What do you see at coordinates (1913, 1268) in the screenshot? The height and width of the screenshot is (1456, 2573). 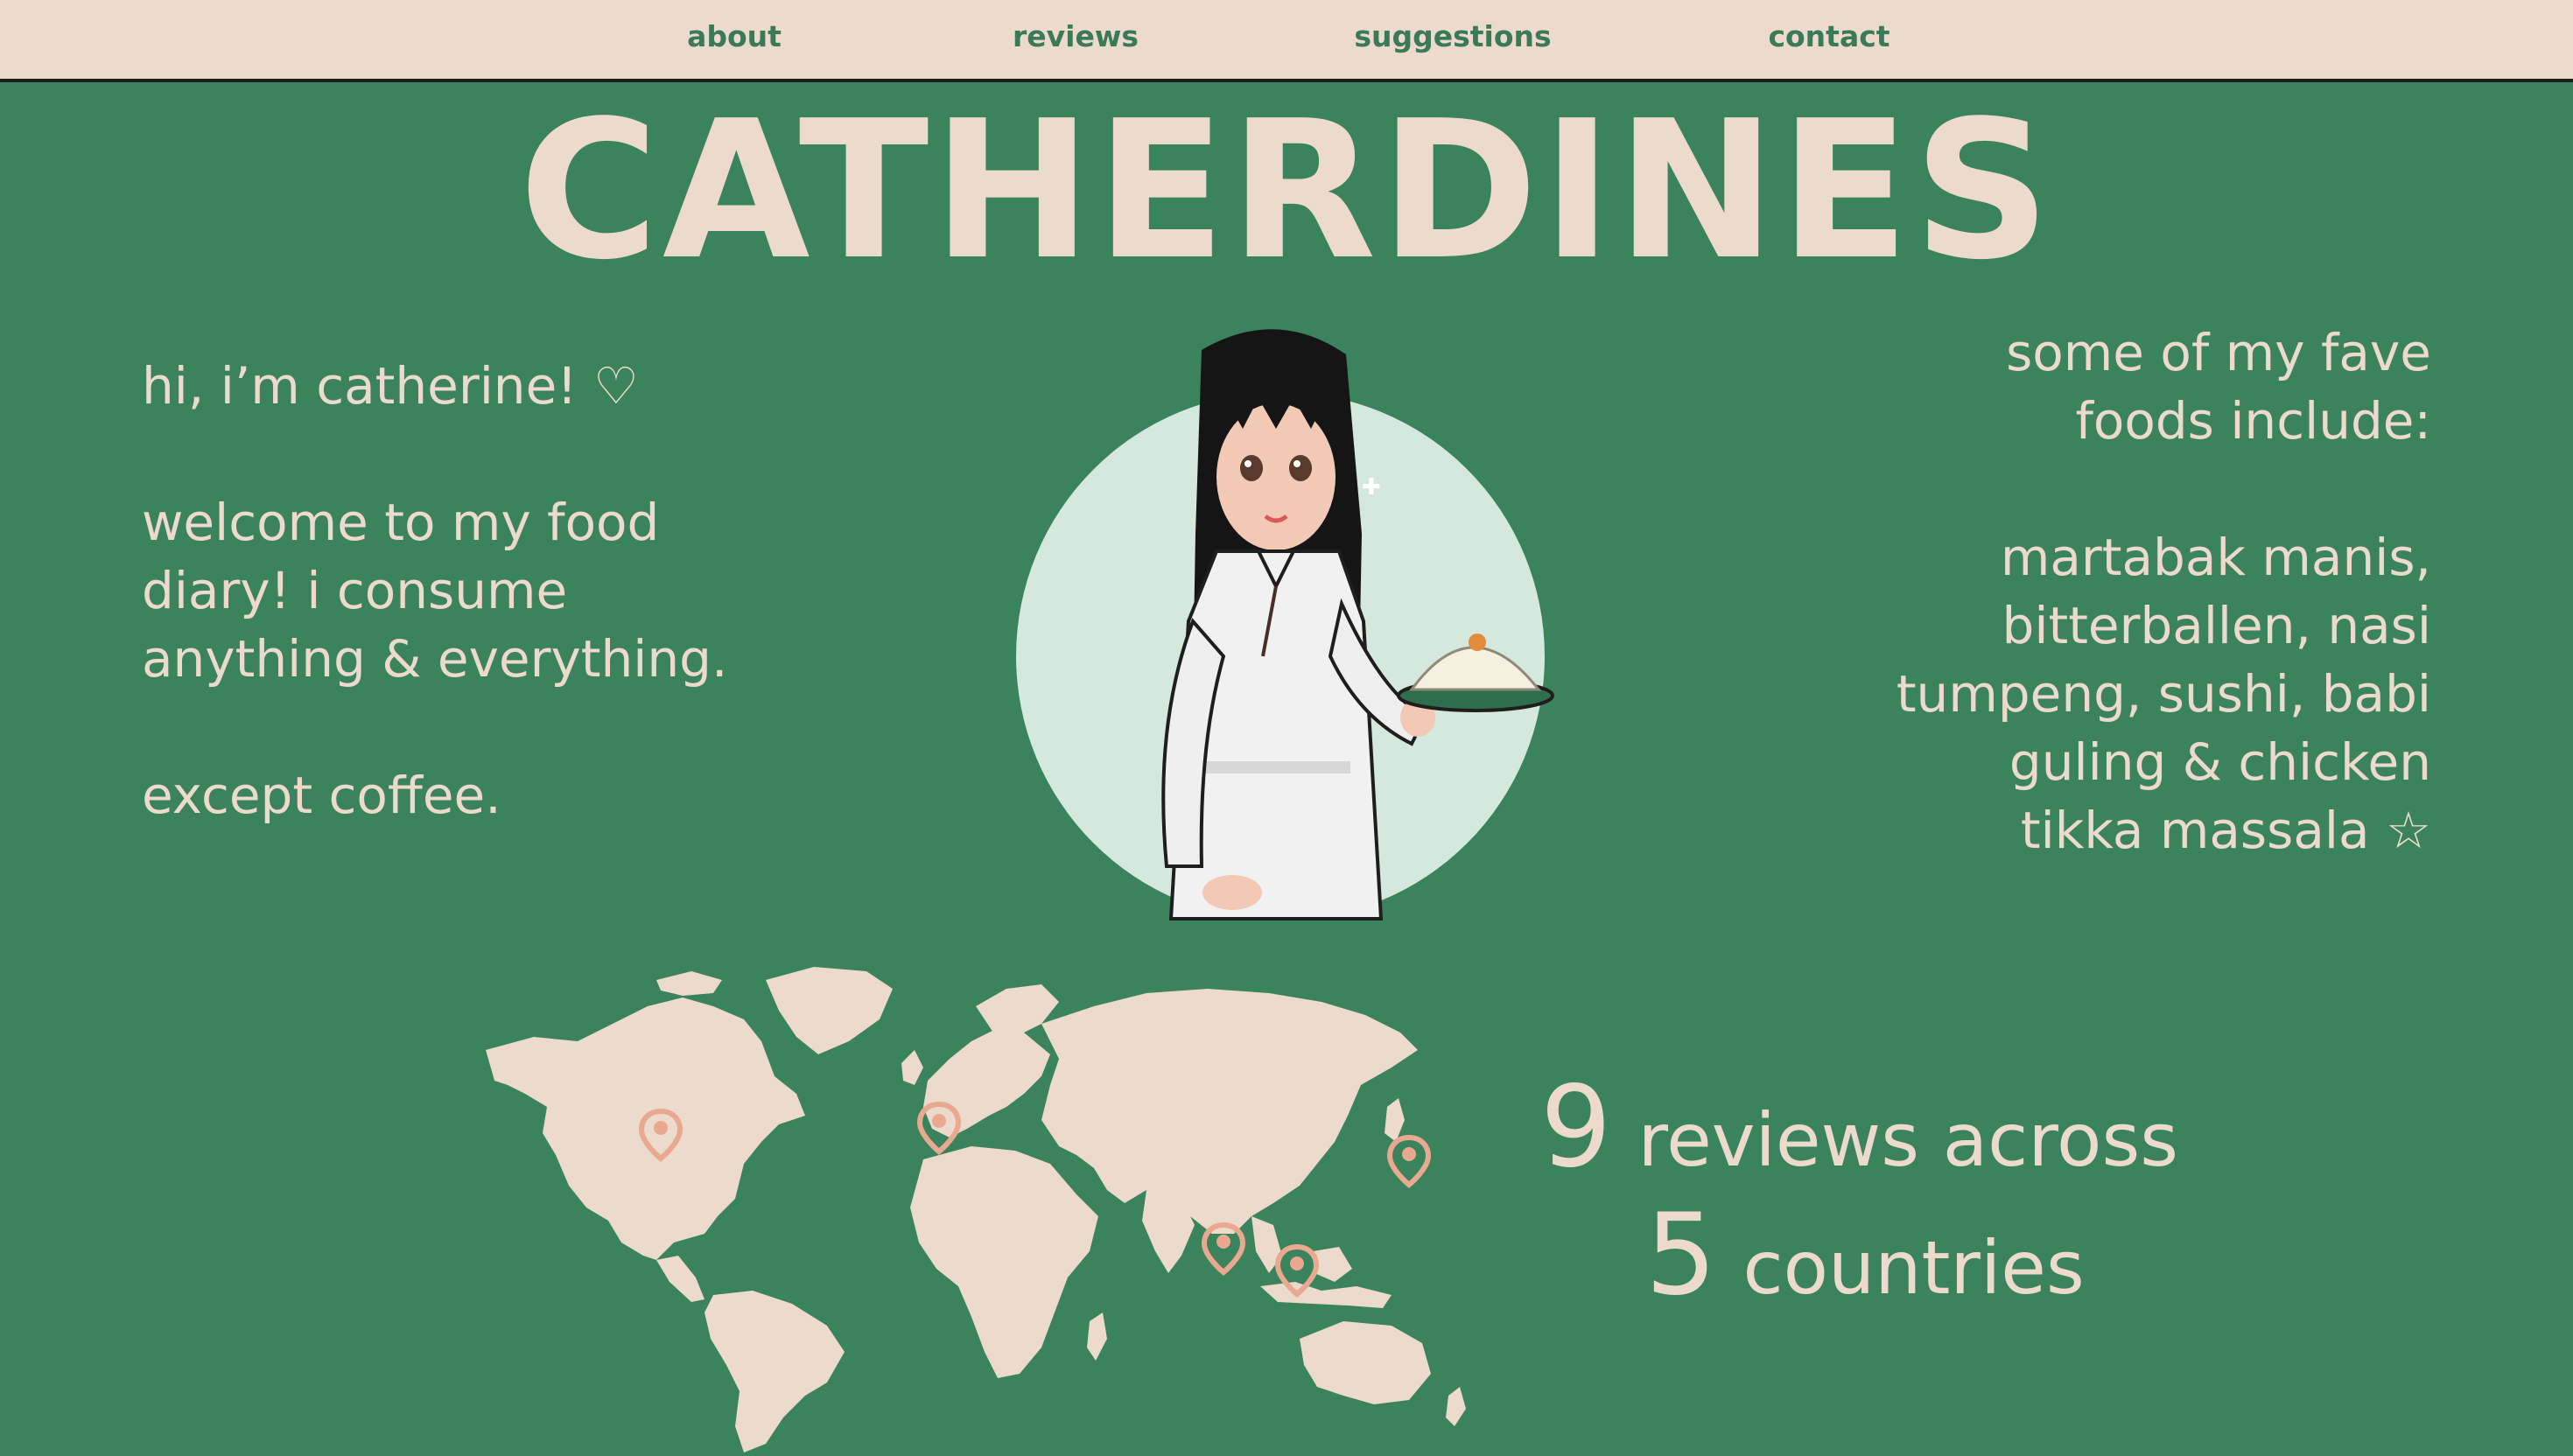 I see `countries-text: countries` at bounding box center [1913, 1268].